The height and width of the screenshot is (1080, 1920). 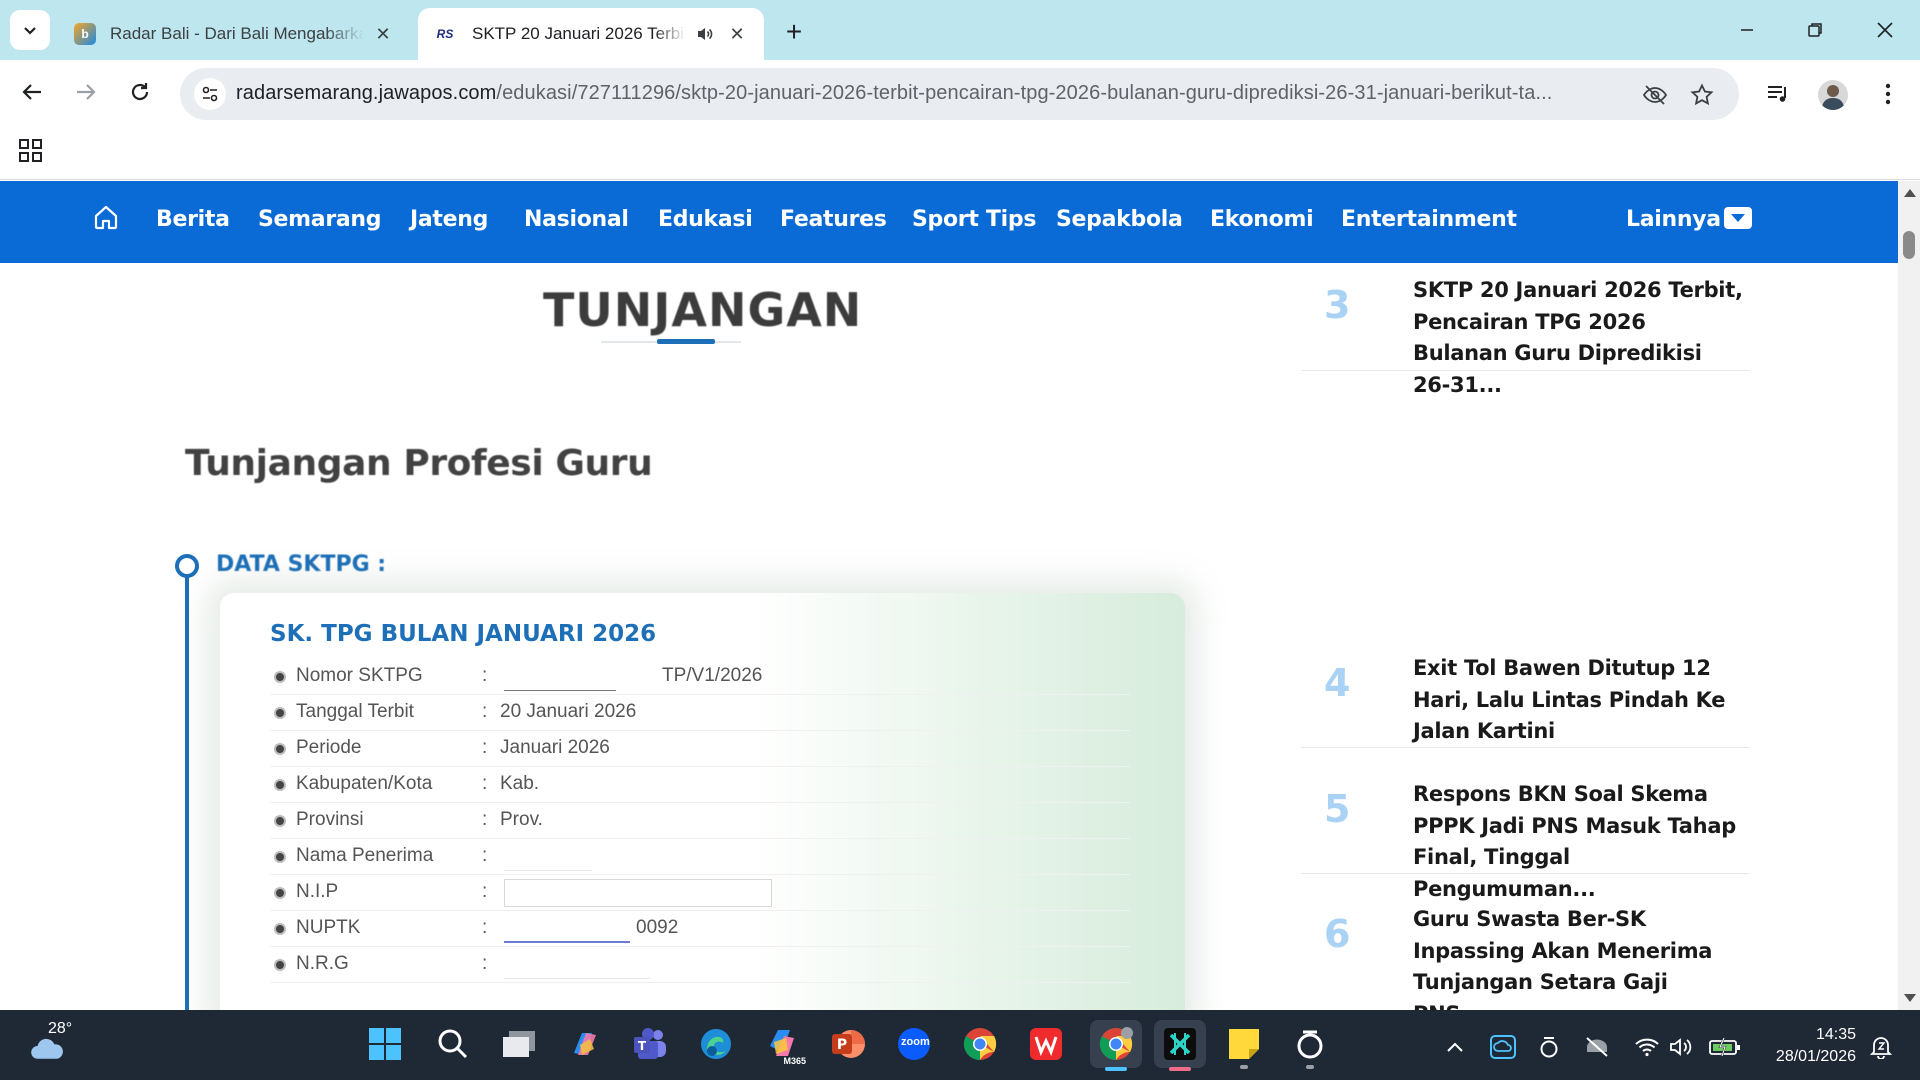 I want to click on tab-radar-bali: b Radar Bali - Dari Bali Mengabarkan ✕, so click(x=235, y=34).